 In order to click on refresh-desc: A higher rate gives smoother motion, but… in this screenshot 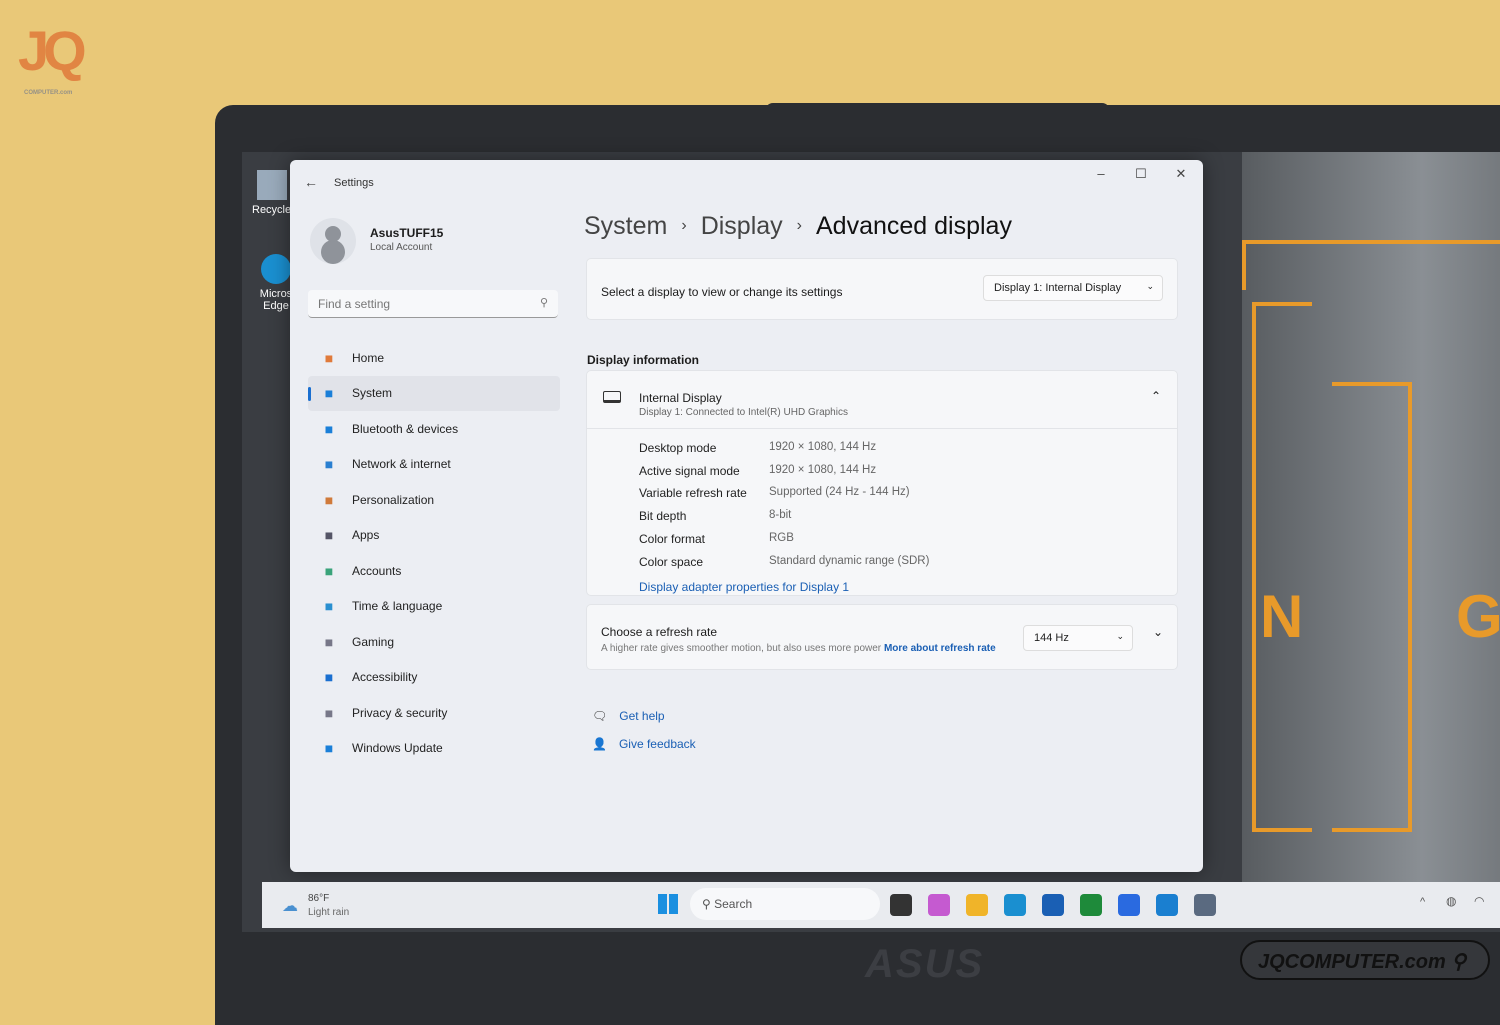, I will do `click(798, 648)`.